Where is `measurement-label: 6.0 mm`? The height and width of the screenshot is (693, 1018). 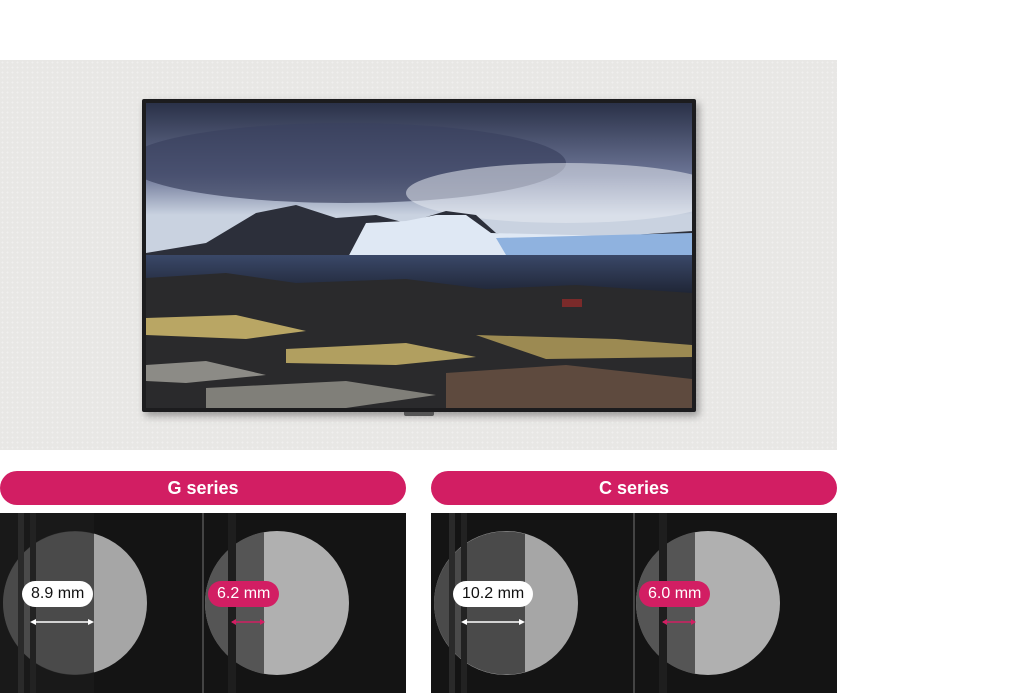 measurement-label: 6.0 mm is located at coordinates (675, 594).